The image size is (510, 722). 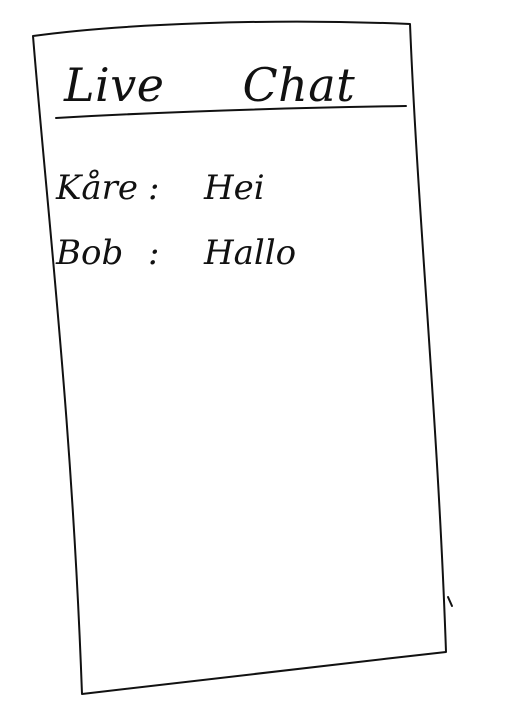 I want to click on message-row: Bob : Hallo, so click(x=236, y=253).